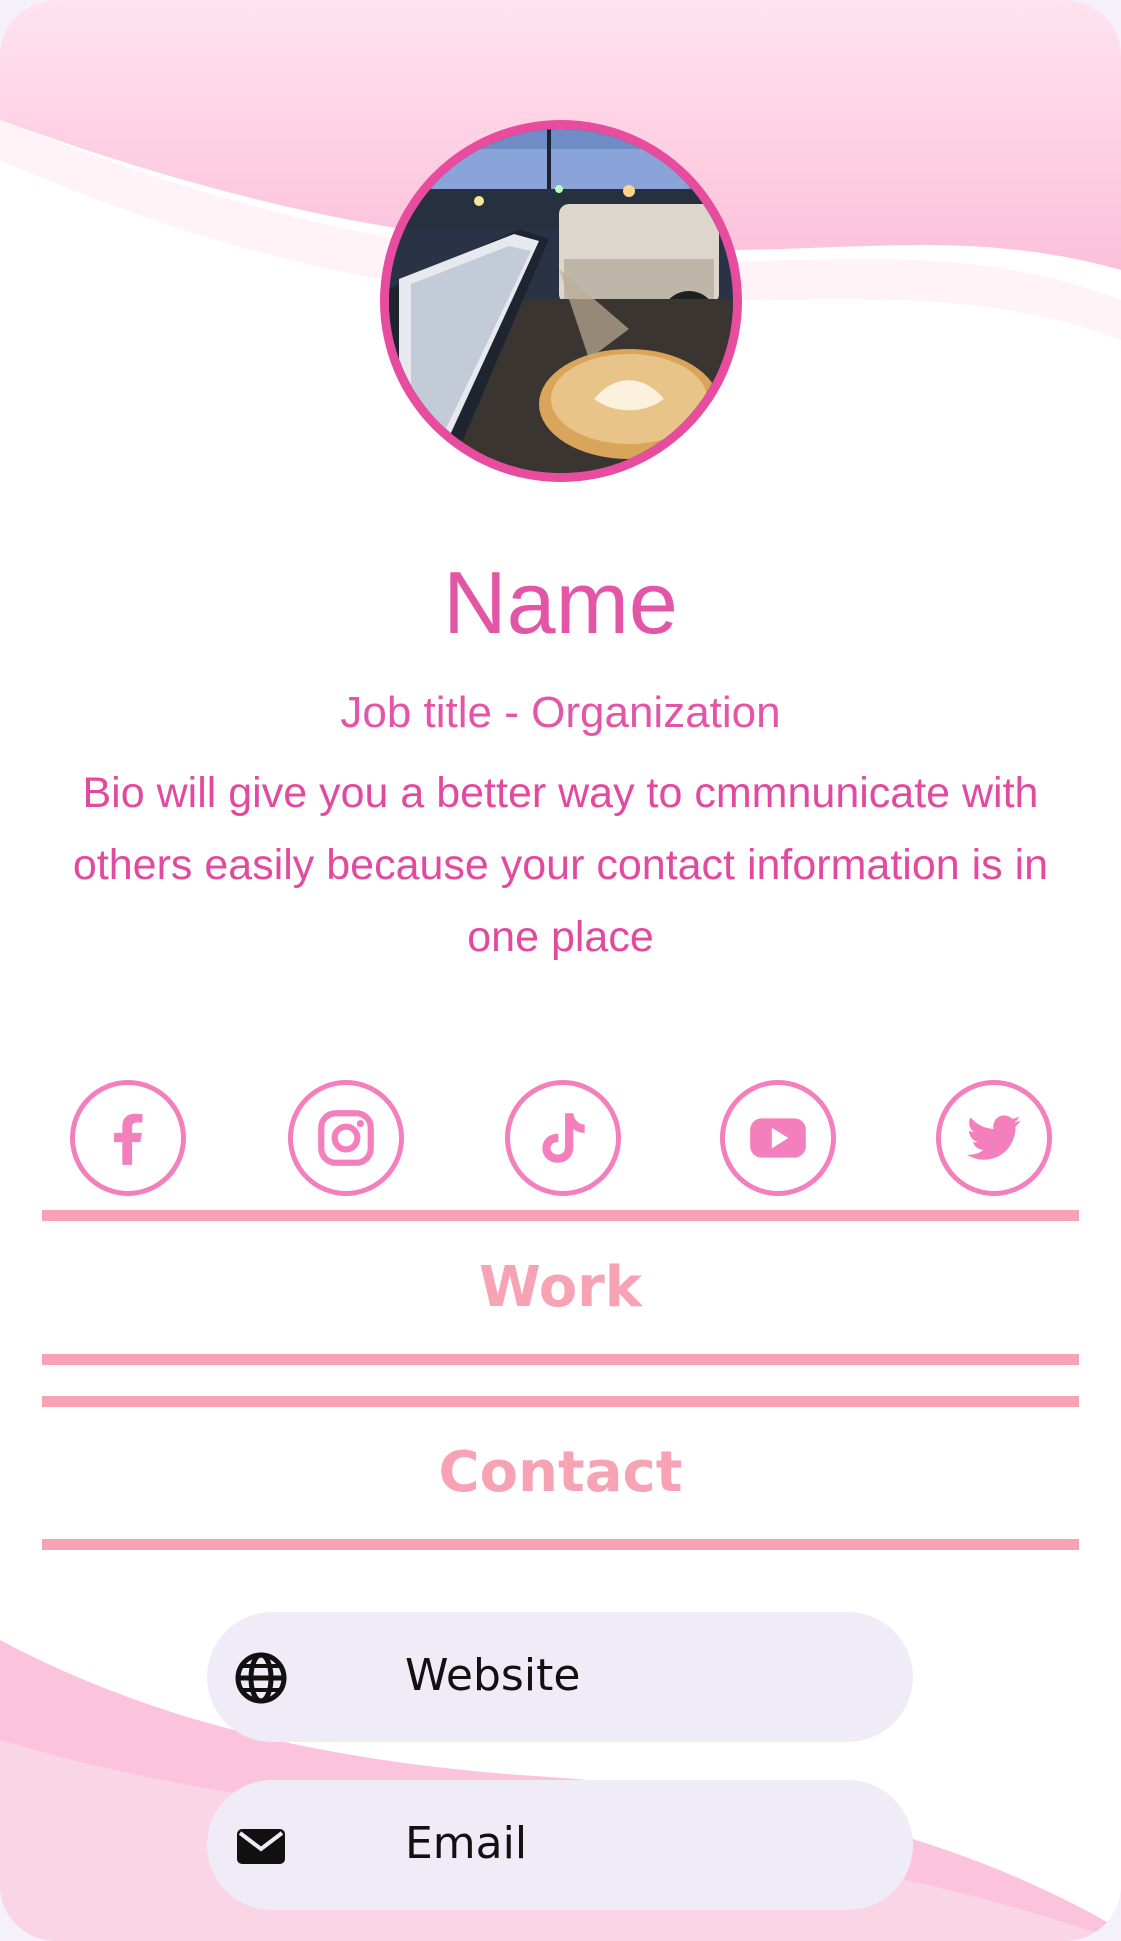 This screenshot has height=1941, width=1121. Describe the element at coordinates (261, 1846) in the screenshot. I see `envelope-icon` at that location.